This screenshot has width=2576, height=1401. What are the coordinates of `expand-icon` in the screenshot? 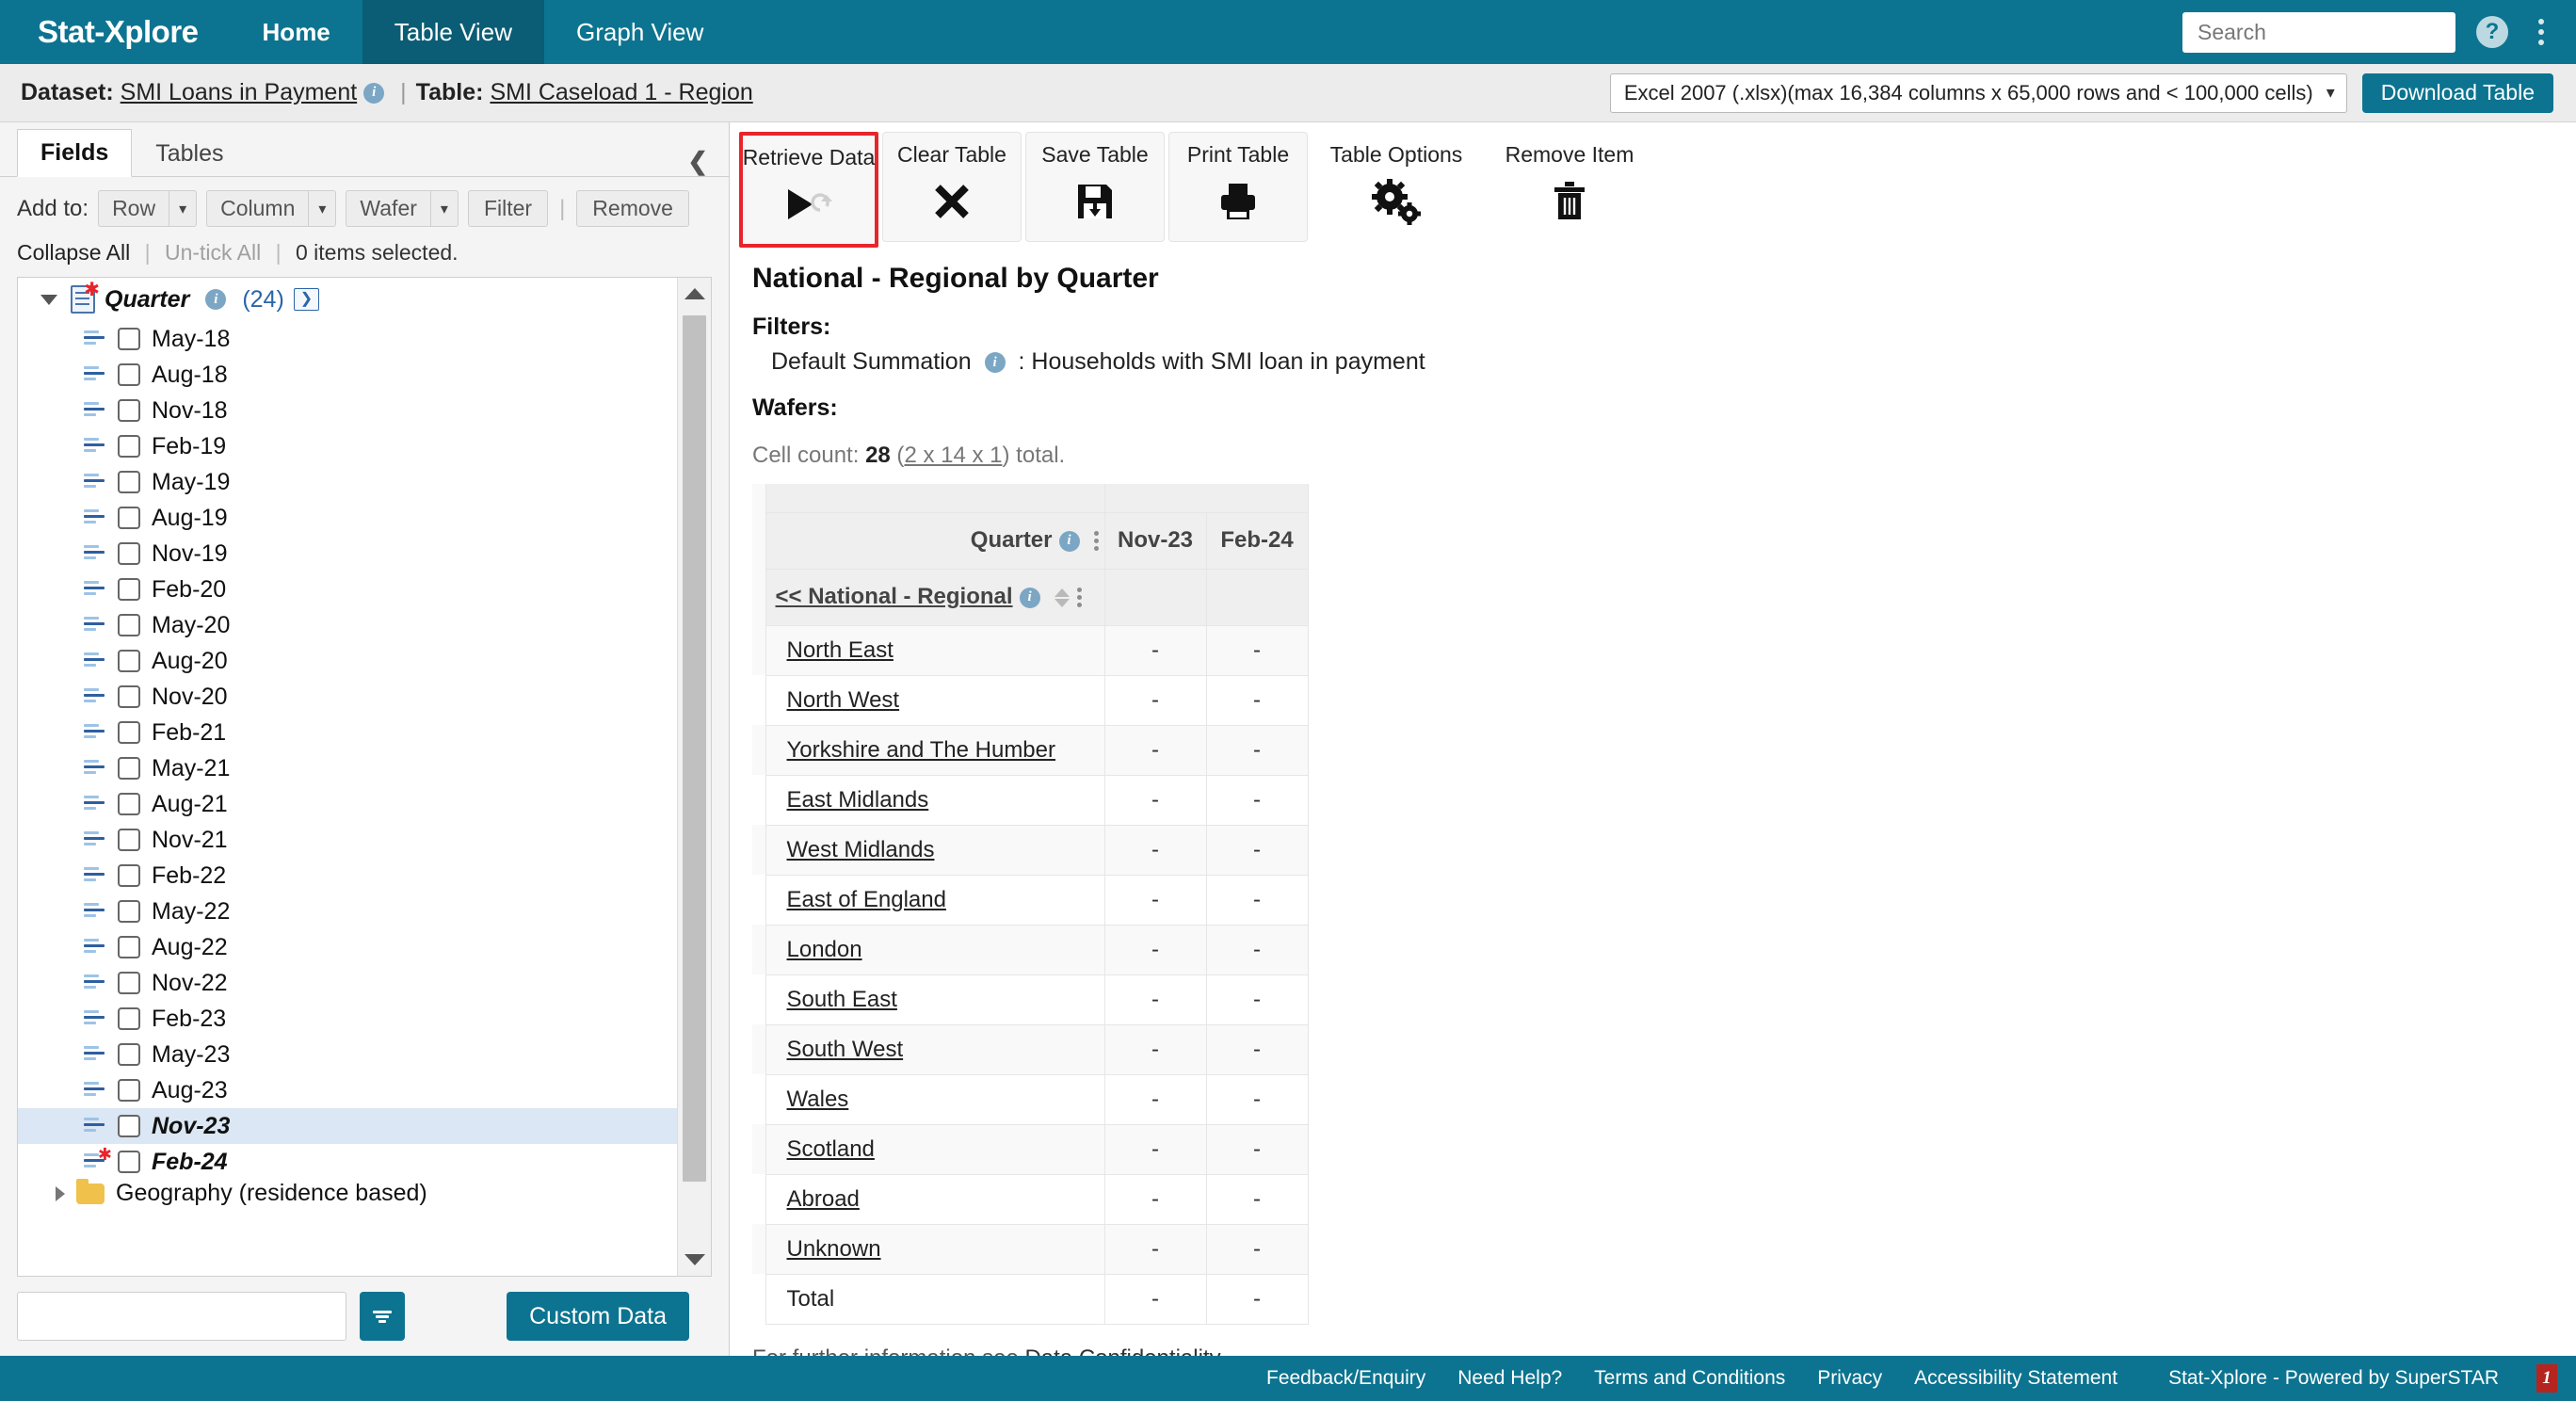 It's located at (60, 1193).